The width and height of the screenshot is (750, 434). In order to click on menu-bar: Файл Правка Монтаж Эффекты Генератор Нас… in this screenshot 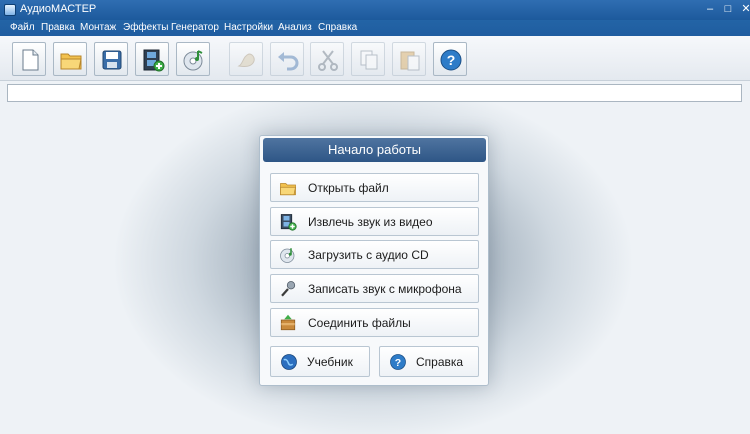, I will do `click(375, 28)`.